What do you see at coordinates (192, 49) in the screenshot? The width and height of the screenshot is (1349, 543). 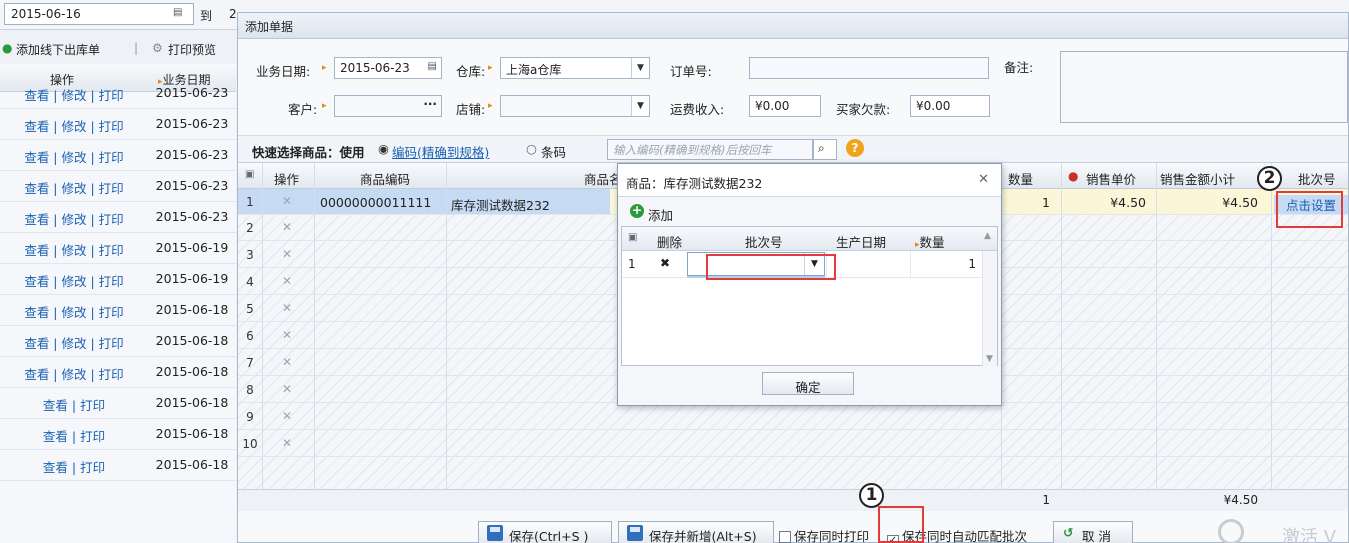 I see `print-preview-button: 打印预览` at bounding box center [192, 49].